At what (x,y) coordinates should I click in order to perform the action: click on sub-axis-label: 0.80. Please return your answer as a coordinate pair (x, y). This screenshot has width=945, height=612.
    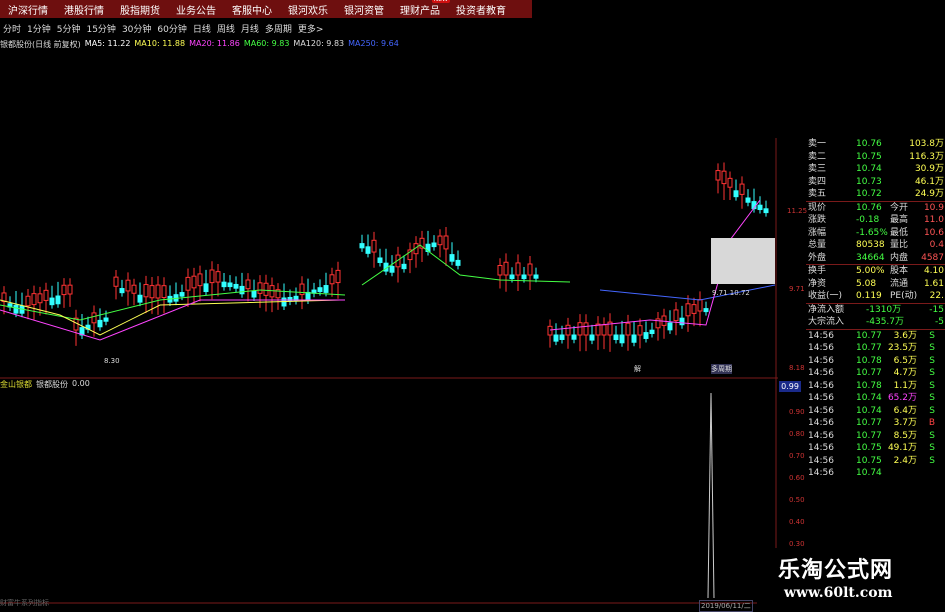
    Looking at the image, I should click on (797, 434).